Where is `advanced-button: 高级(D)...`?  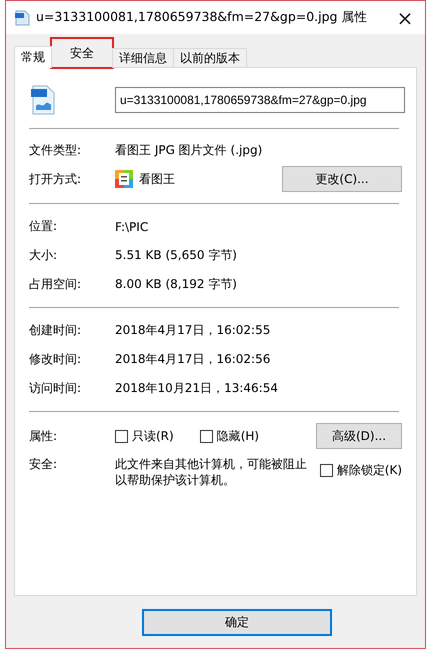
advanced-button: 高级(D)... is located at coordinates (359, 436).